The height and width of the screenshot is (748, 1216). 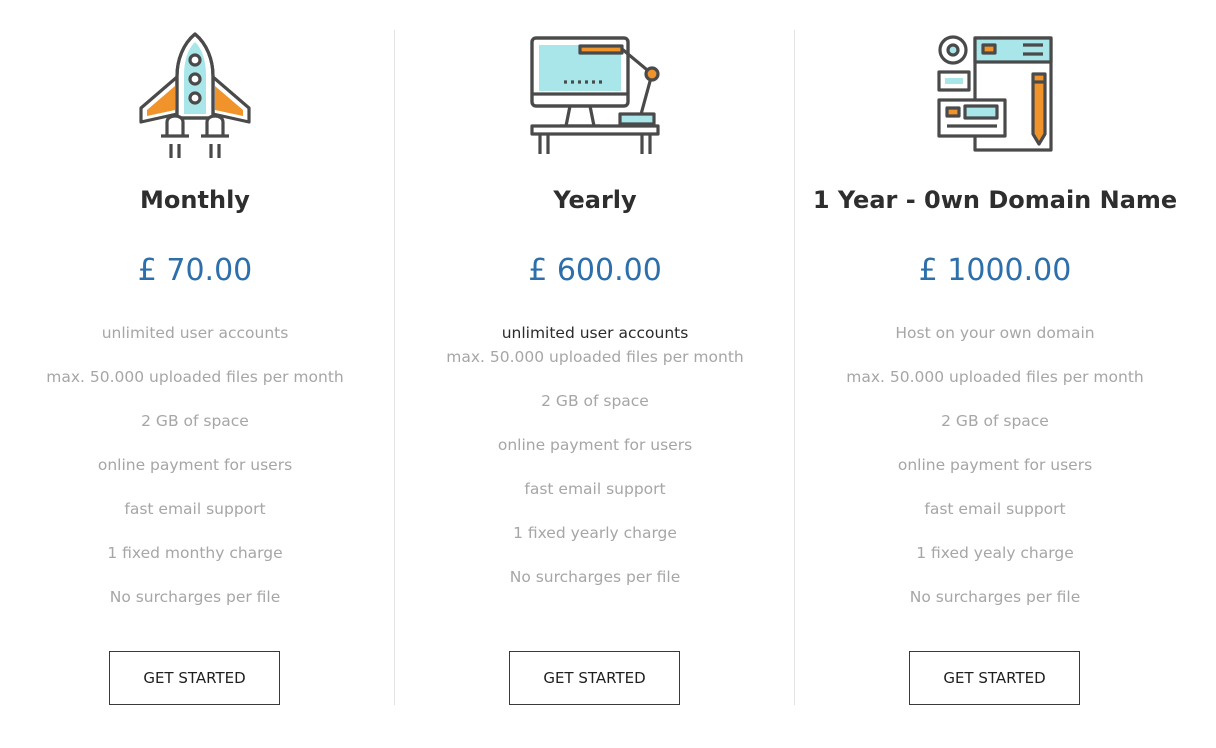 What do you see at coordinates (595, 270) in the screenshot?
I see `plan-price: £ 600.00` at bounding box center [595, 270].